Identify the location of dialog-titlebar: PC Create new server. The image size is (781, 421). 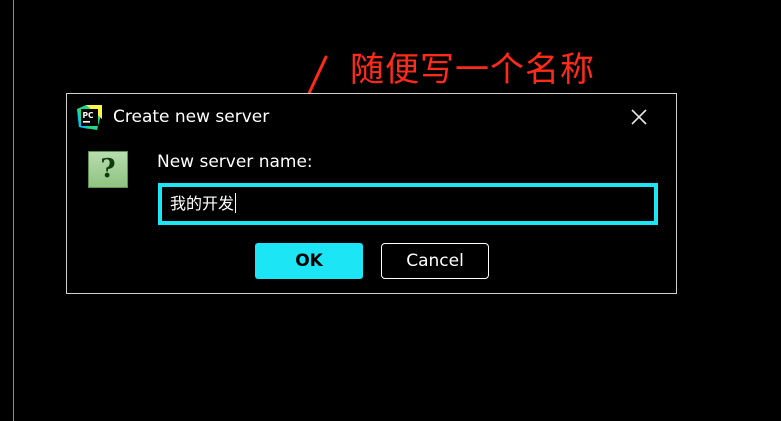
(371, 116).